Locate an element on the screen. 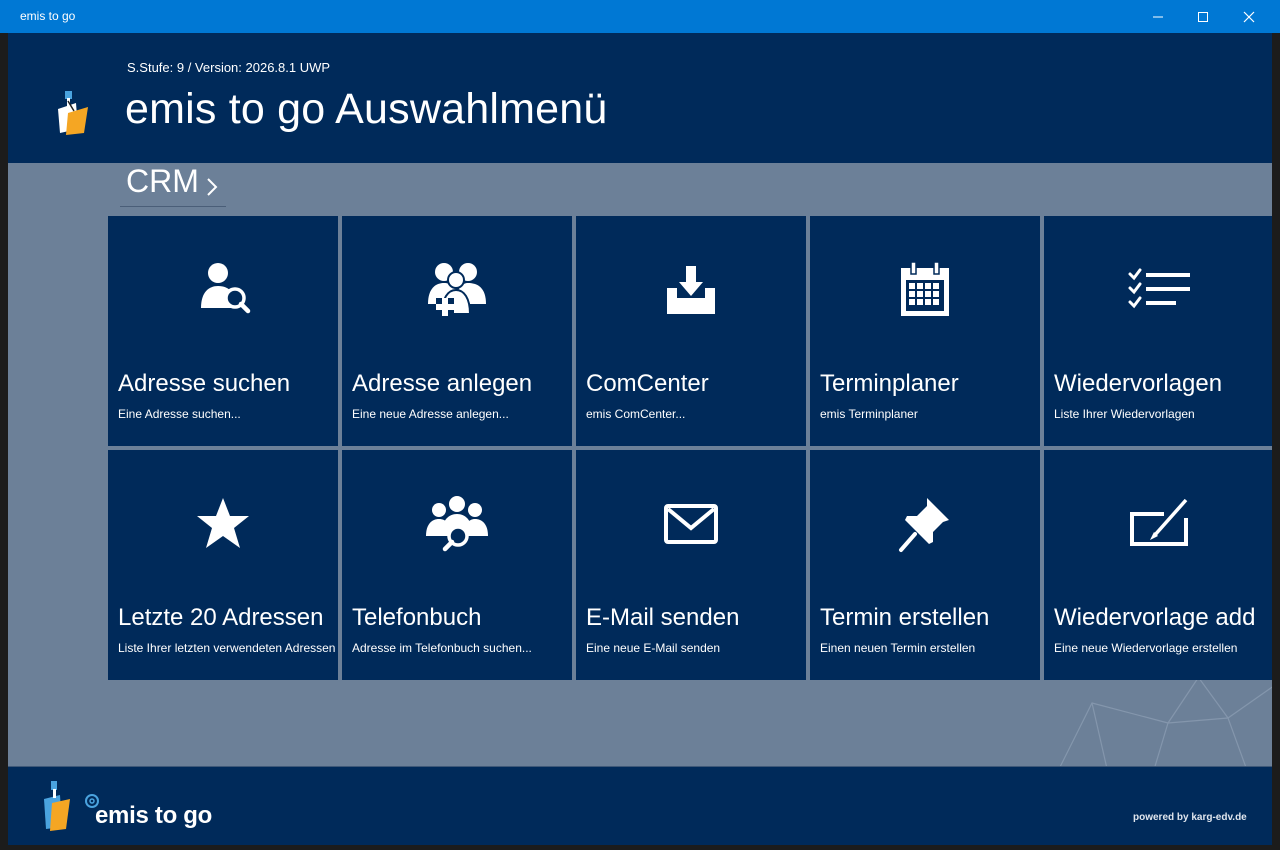  minimize-icon is located at coordinates (1158, 16).